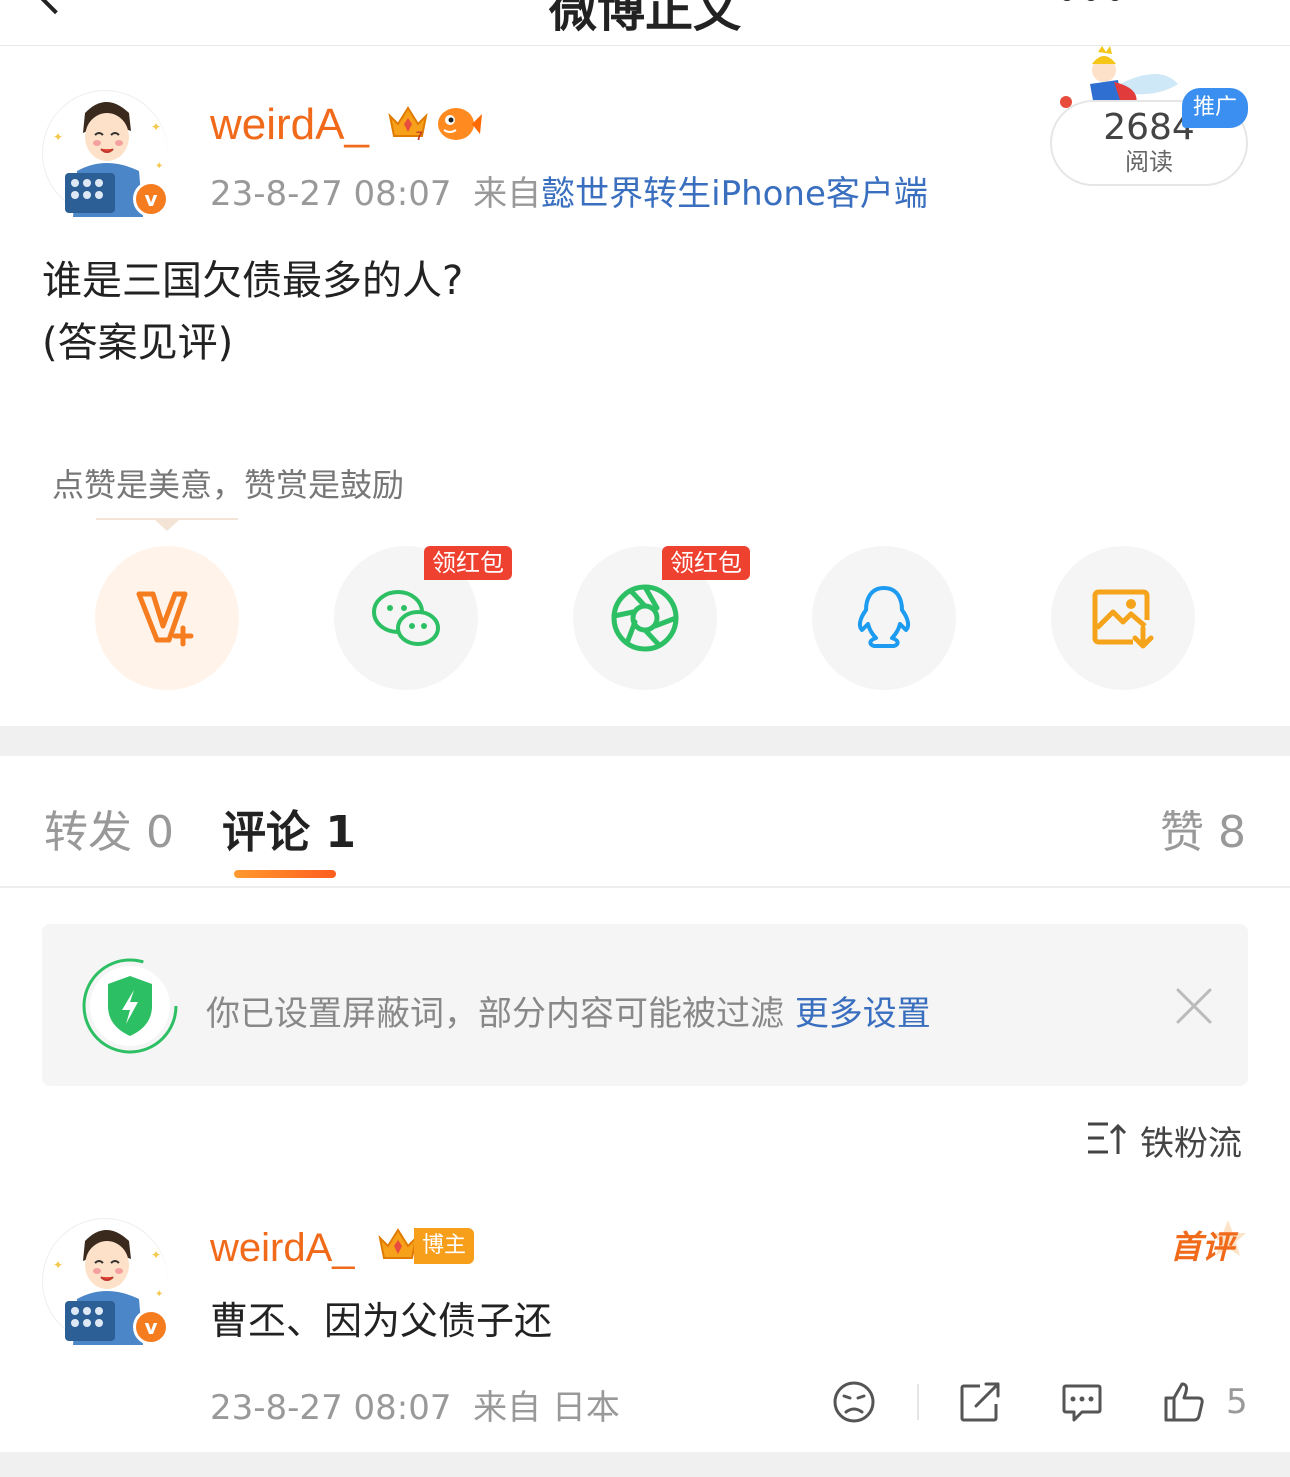 Image resolution: width=1290 pixels, height=1477 pixels. I want to click on post-meta: 23-8-27 08:07 来自懿世界转生iPhone客户端, so click(569, 190).